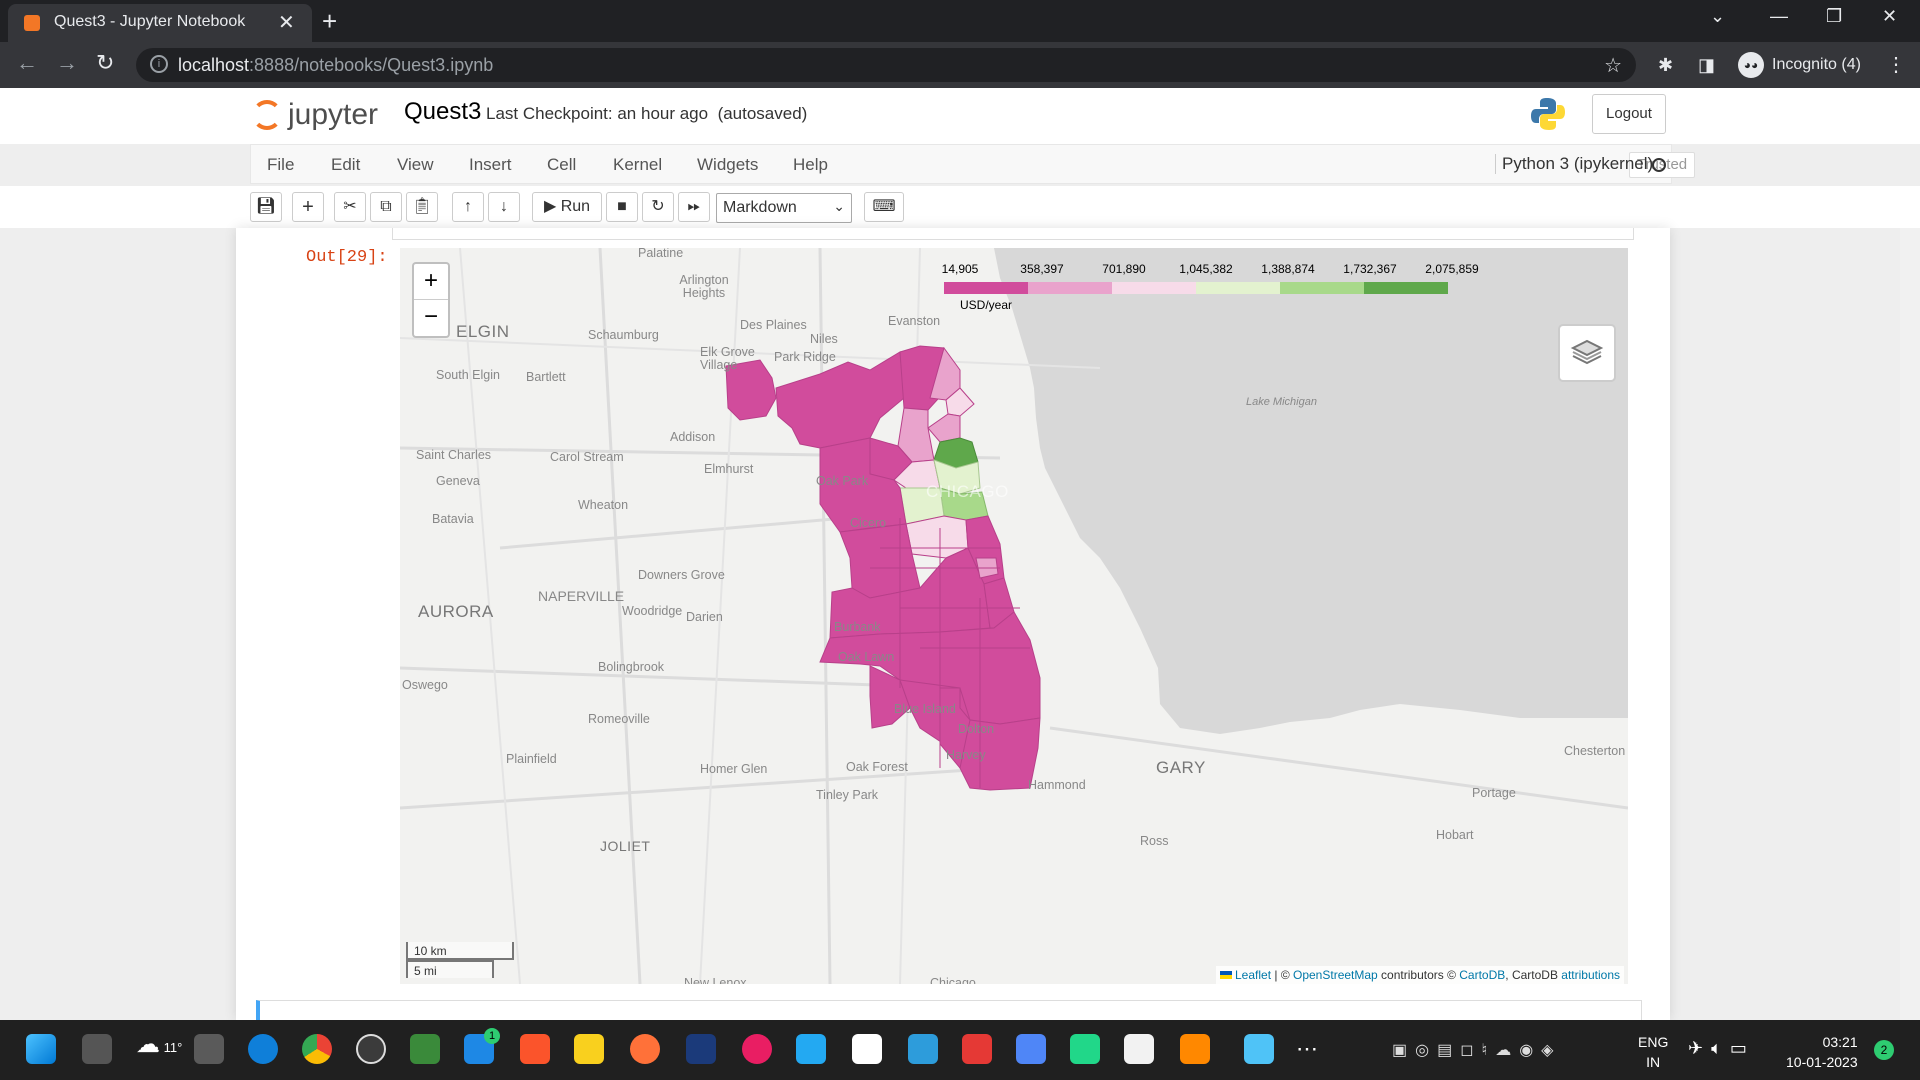 Image resolution: width=1920 pixels, height=1080 pixels. What do you see at coordinates (1884, 1050) in the screenshot?
I see `notification-badge: 2` at bounding box center [1884, 1050].